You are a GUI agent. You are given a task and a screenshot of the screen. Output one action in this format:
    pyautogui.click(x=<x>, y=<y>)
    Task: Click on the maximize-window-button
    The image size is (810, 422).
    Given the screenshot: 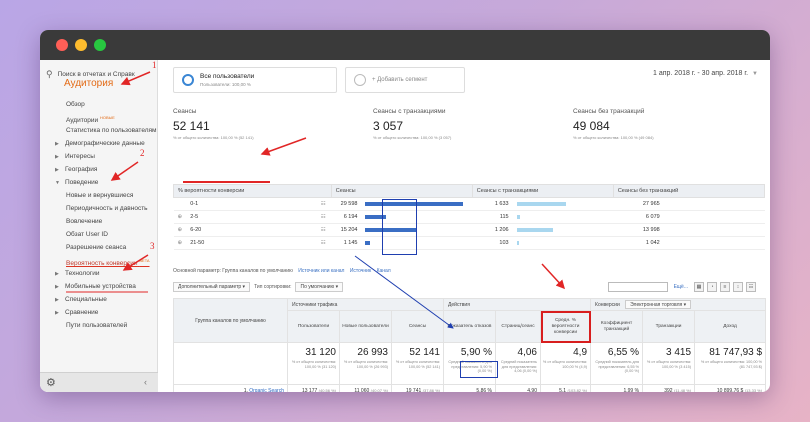 What is the action you would take?
    pyautogui.click(x=100, y=45)
    